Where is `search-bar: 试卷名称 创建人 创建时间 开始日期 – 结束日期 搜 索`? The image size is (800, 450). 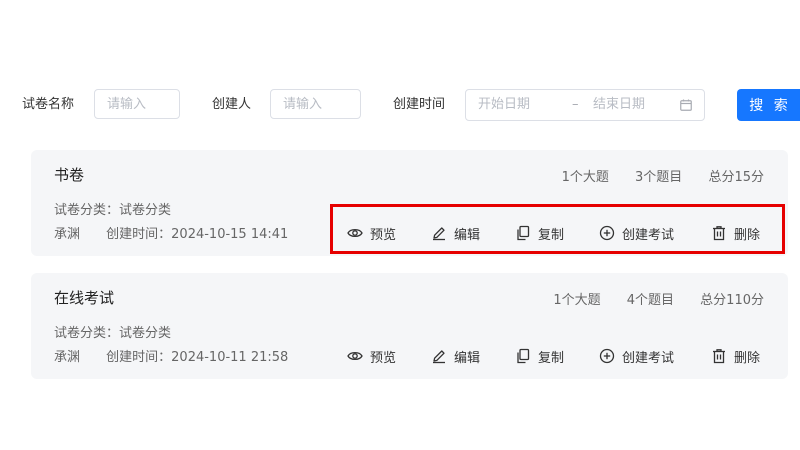 search-bar: 试卷名称 创建人 创建时间 开始日期 – 结束日期 搜 索 is located at coordinates (400, 105).